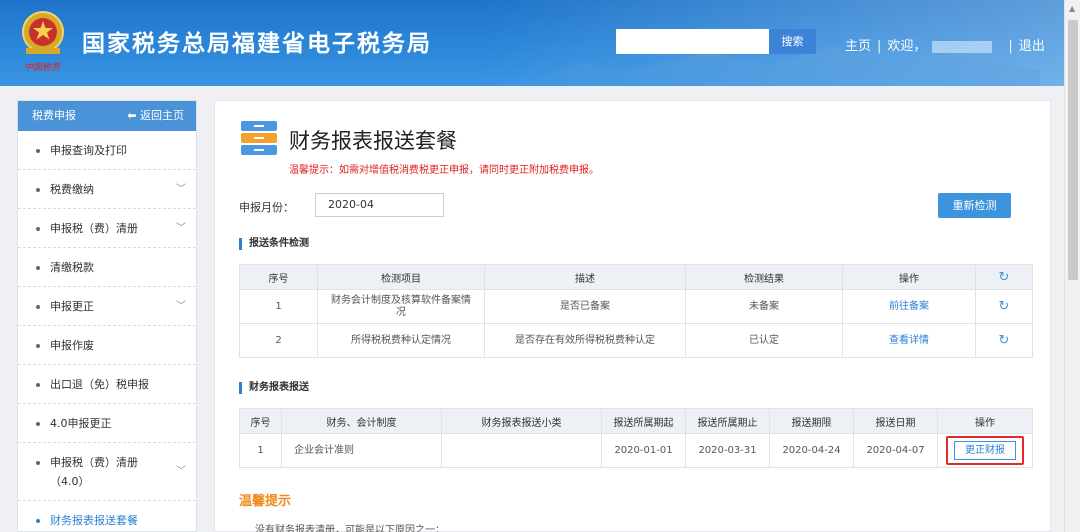 The height and width of the screenshot is (532, 1080). Describe the element at coordinates (133, 115) in the screenshot. I see `back-arrow-icon: ⬅` at that location.